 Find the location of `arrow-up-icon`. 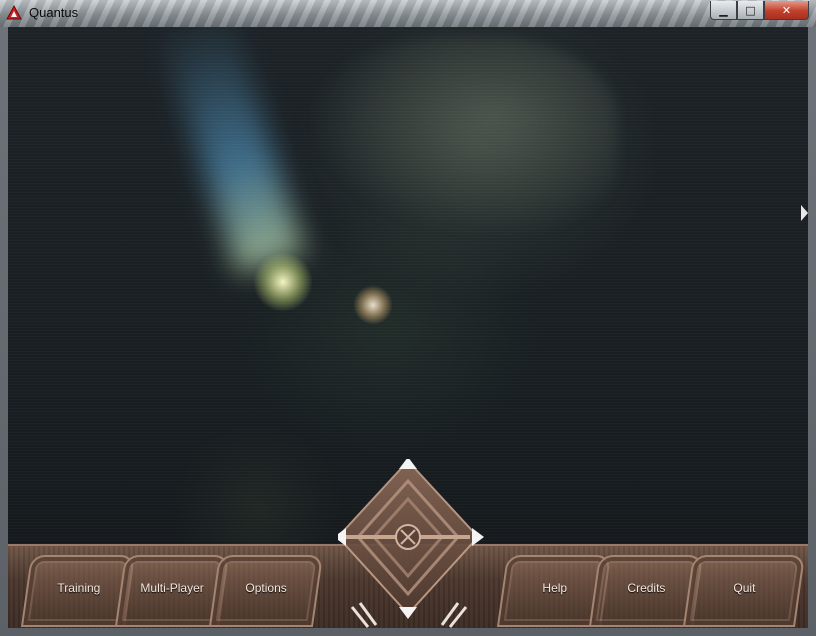

arrow-up-icon is located at coordinates (408, 464).